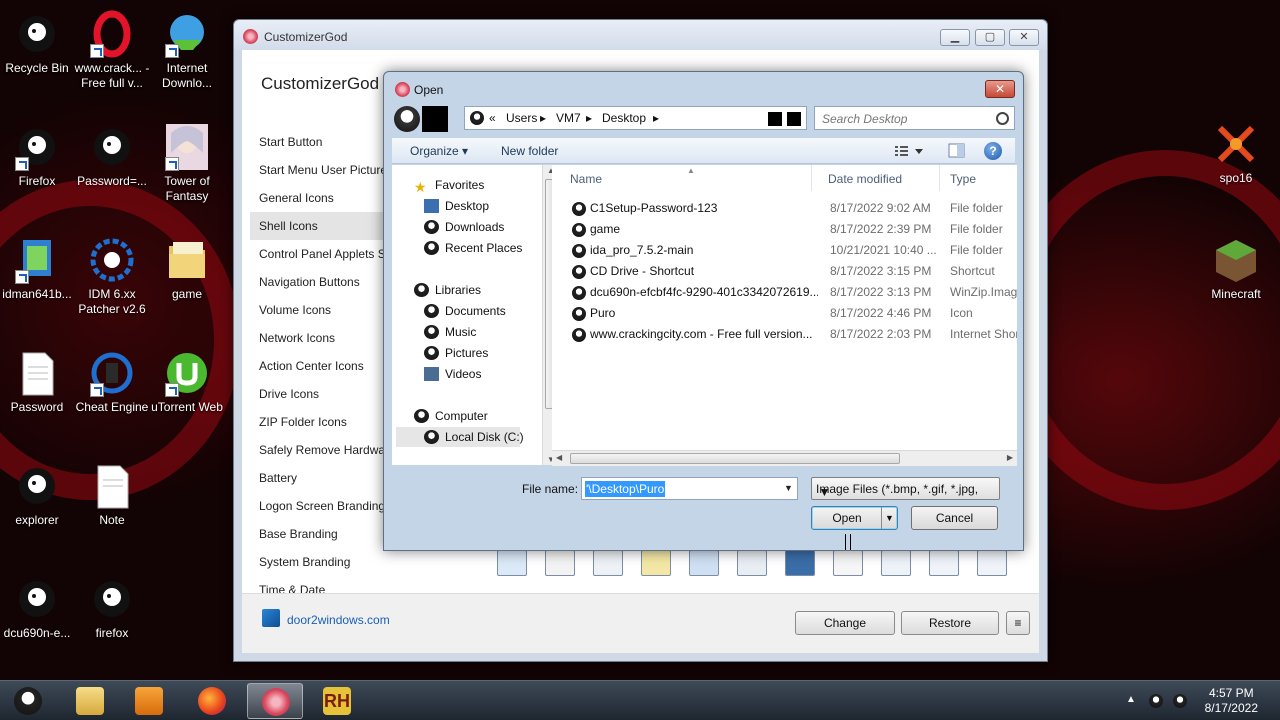 The width and height of the screenshot is (1280, 720). Describe the element at coordinates (682, 178) in the screenshot. I see `column-header-name: Name ▲` at that location.